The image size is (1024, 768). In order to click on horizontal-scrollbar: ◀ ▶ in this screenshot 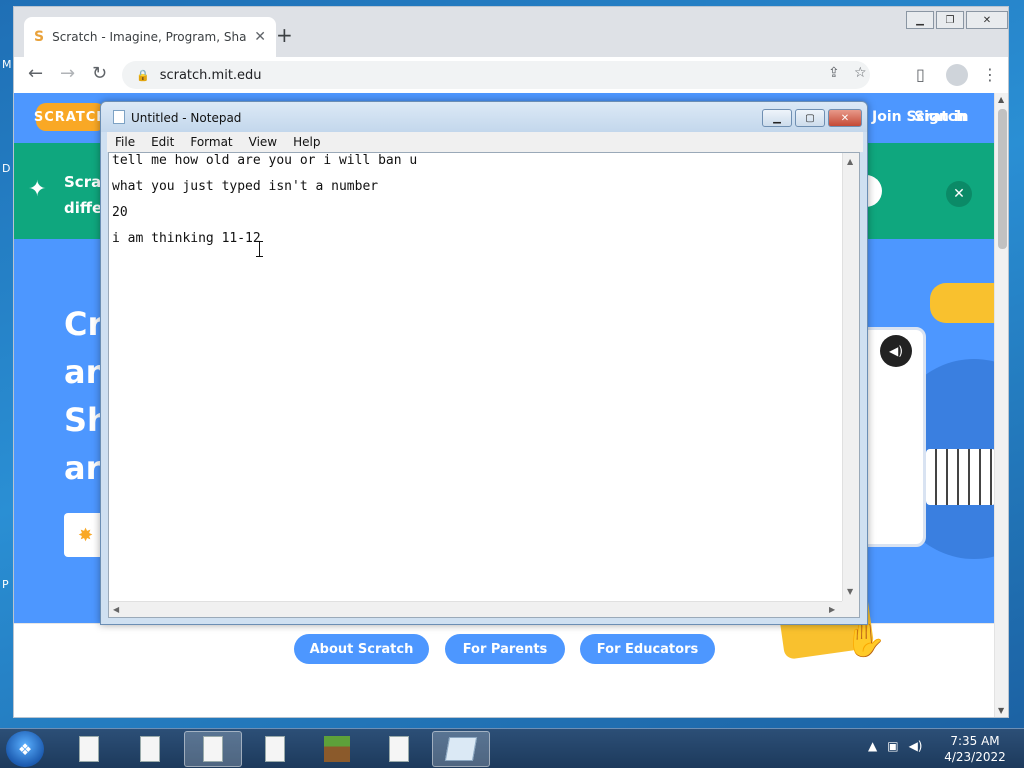, I will do `click(475, 609)`.